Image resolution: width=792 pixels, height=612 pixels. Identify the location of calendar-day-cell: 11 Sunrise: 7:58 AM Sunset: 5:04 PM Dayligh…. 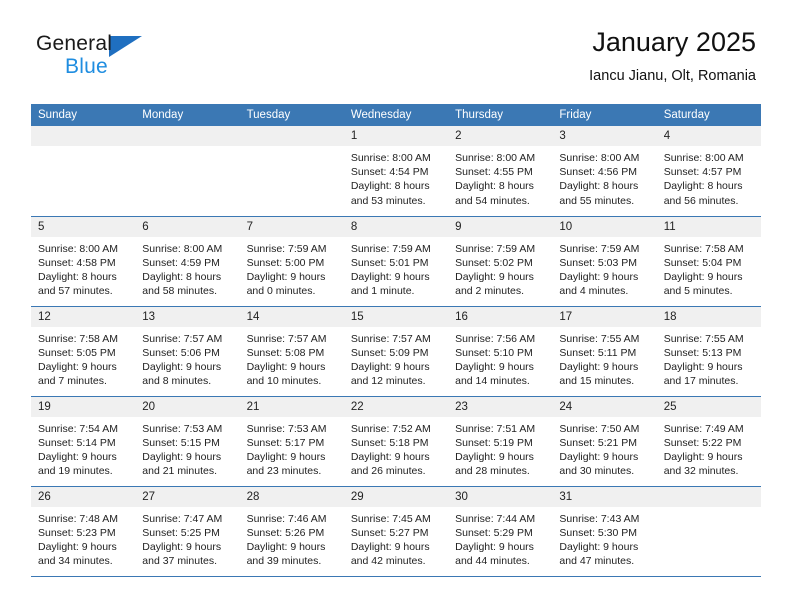
(708, 261).